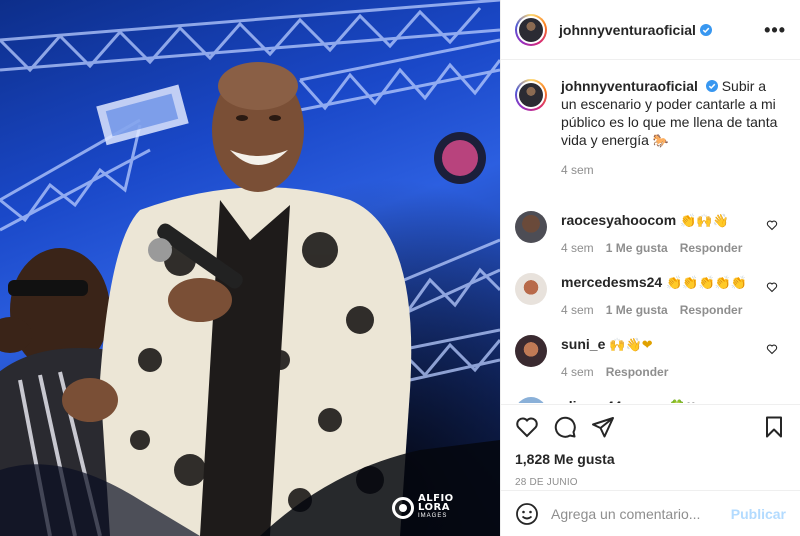  What do you see at coordinates (650, 357) in the screenshot?
I see `comment-row: suni_e 🙌👋❤ 4 sem Responder` at bounding box center [650, 357].